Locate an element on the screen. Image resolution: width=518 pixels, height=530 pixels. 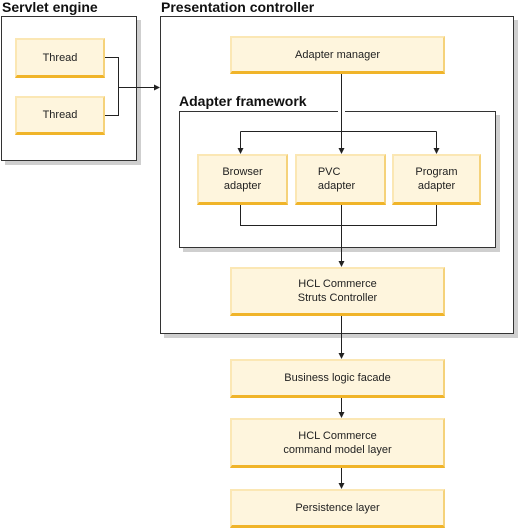
browser-adapter-node: Browser adapter is located at coordinates (242, 179).